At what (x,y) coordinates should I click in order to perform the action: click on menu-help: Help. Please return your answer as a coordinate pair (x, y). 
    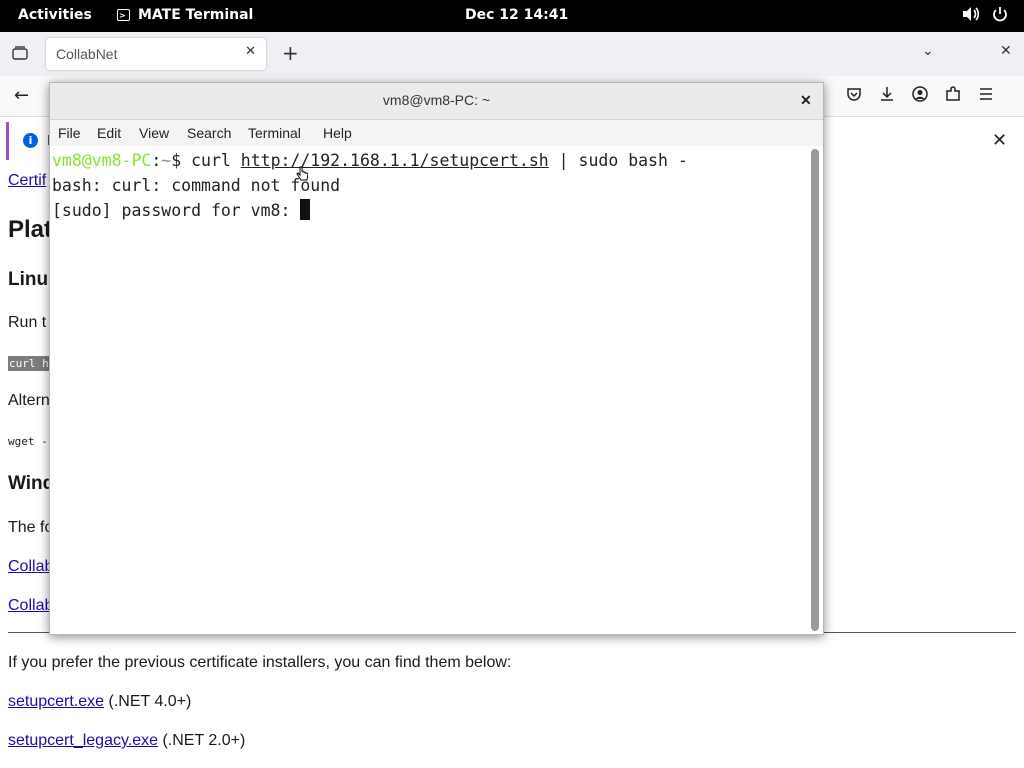
    Looking at the image, I should click on (337, 133).